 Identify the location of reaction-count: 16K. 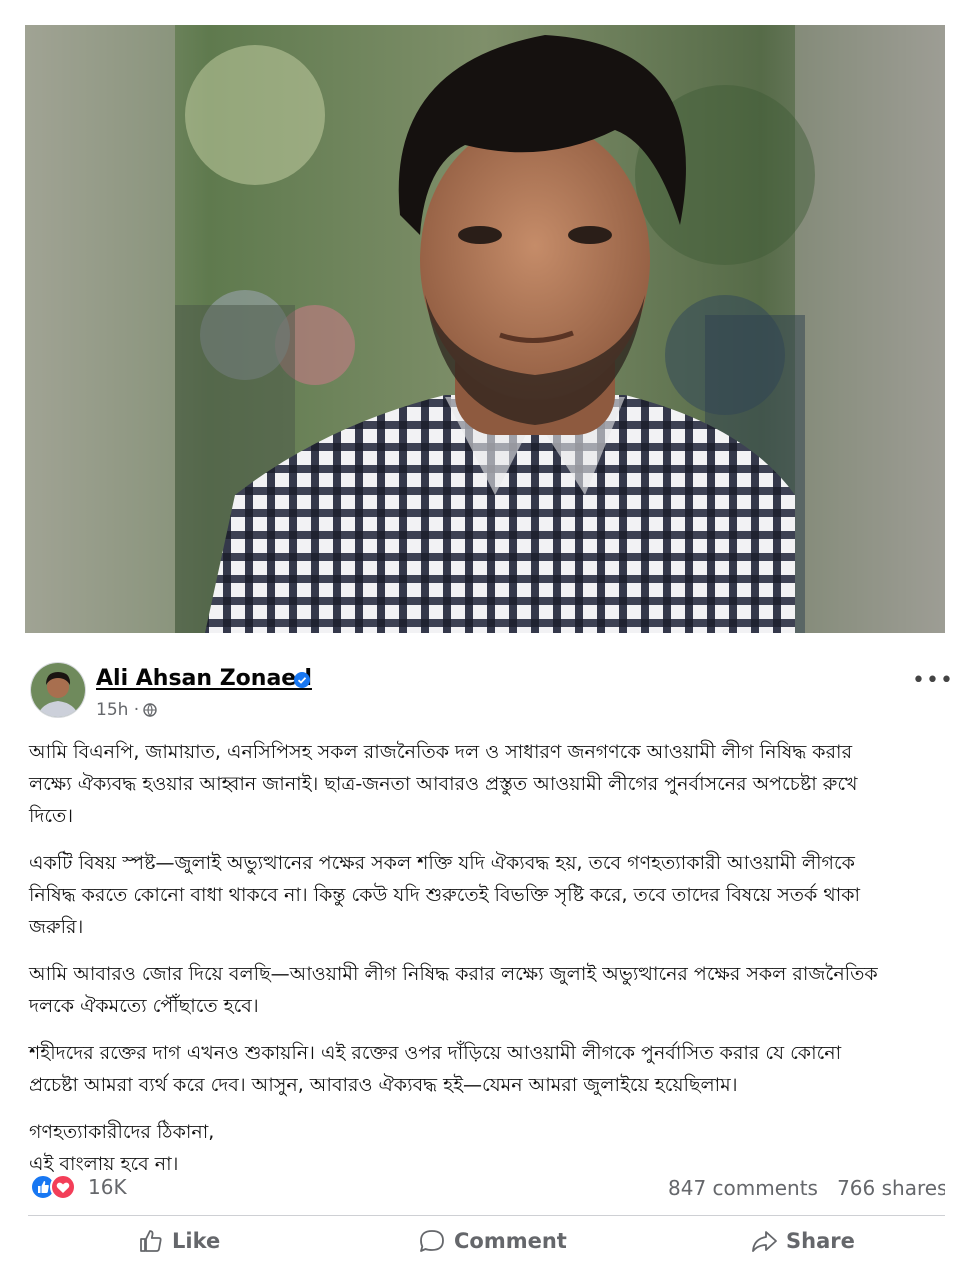
(107, 1187).